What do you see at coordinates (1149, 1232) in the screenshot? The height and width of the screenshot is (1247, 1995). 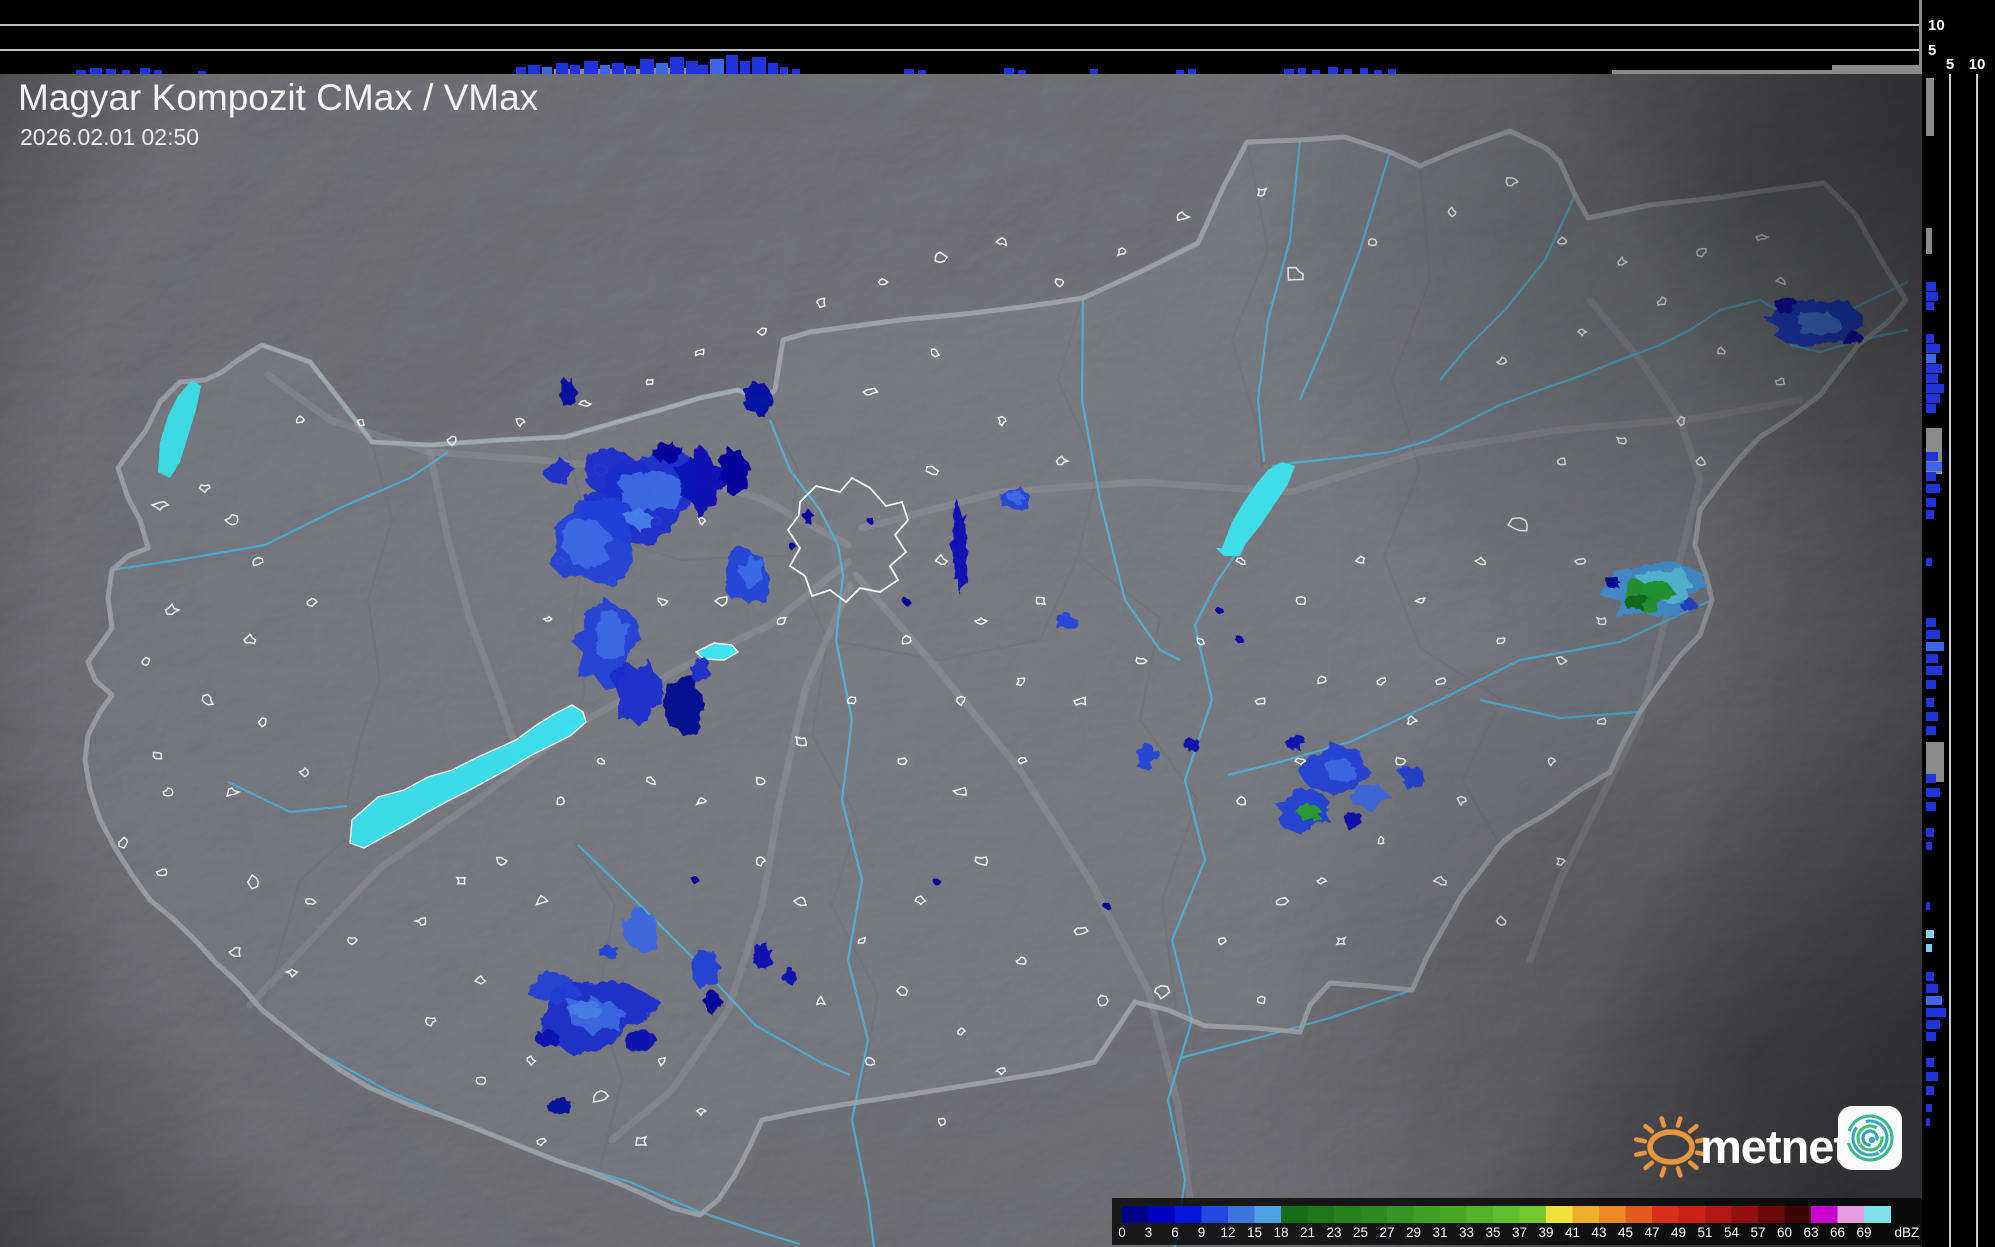 I see `legend-tick-label: 3` at bounding box center [1149, 1232].